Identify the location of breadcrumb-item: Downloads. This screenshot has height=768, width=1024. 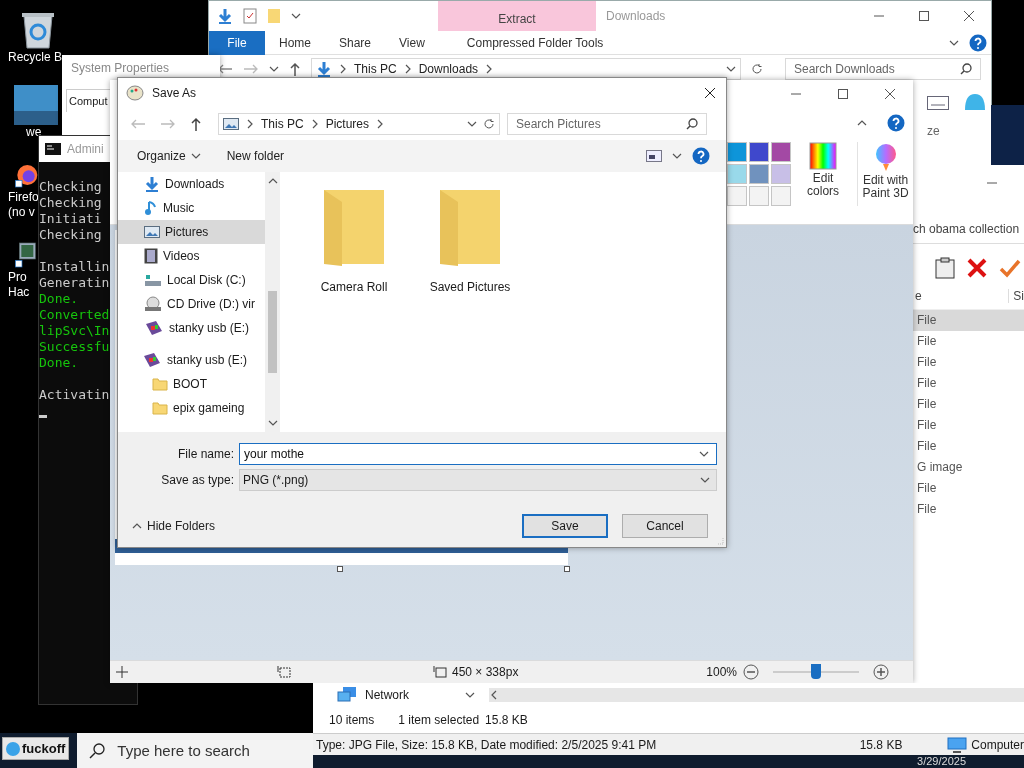
(448, 69).